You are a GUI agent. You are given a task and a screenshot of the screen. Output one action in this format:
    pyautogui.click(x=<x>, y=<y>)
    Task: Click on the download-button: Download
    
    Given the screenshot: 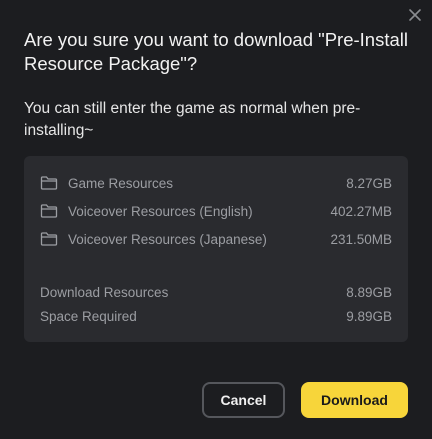 What is the action you would take?
    pyautogui.click(x=354, y=400)
    